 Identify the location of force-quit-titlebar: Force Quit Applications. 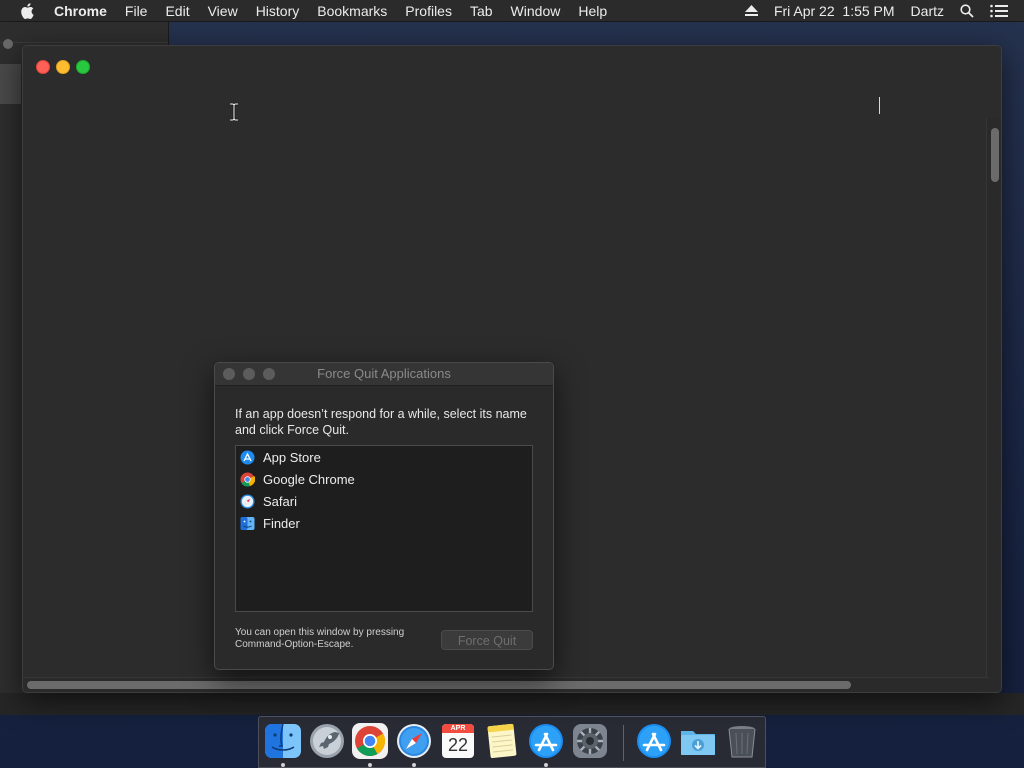
(384, 374).